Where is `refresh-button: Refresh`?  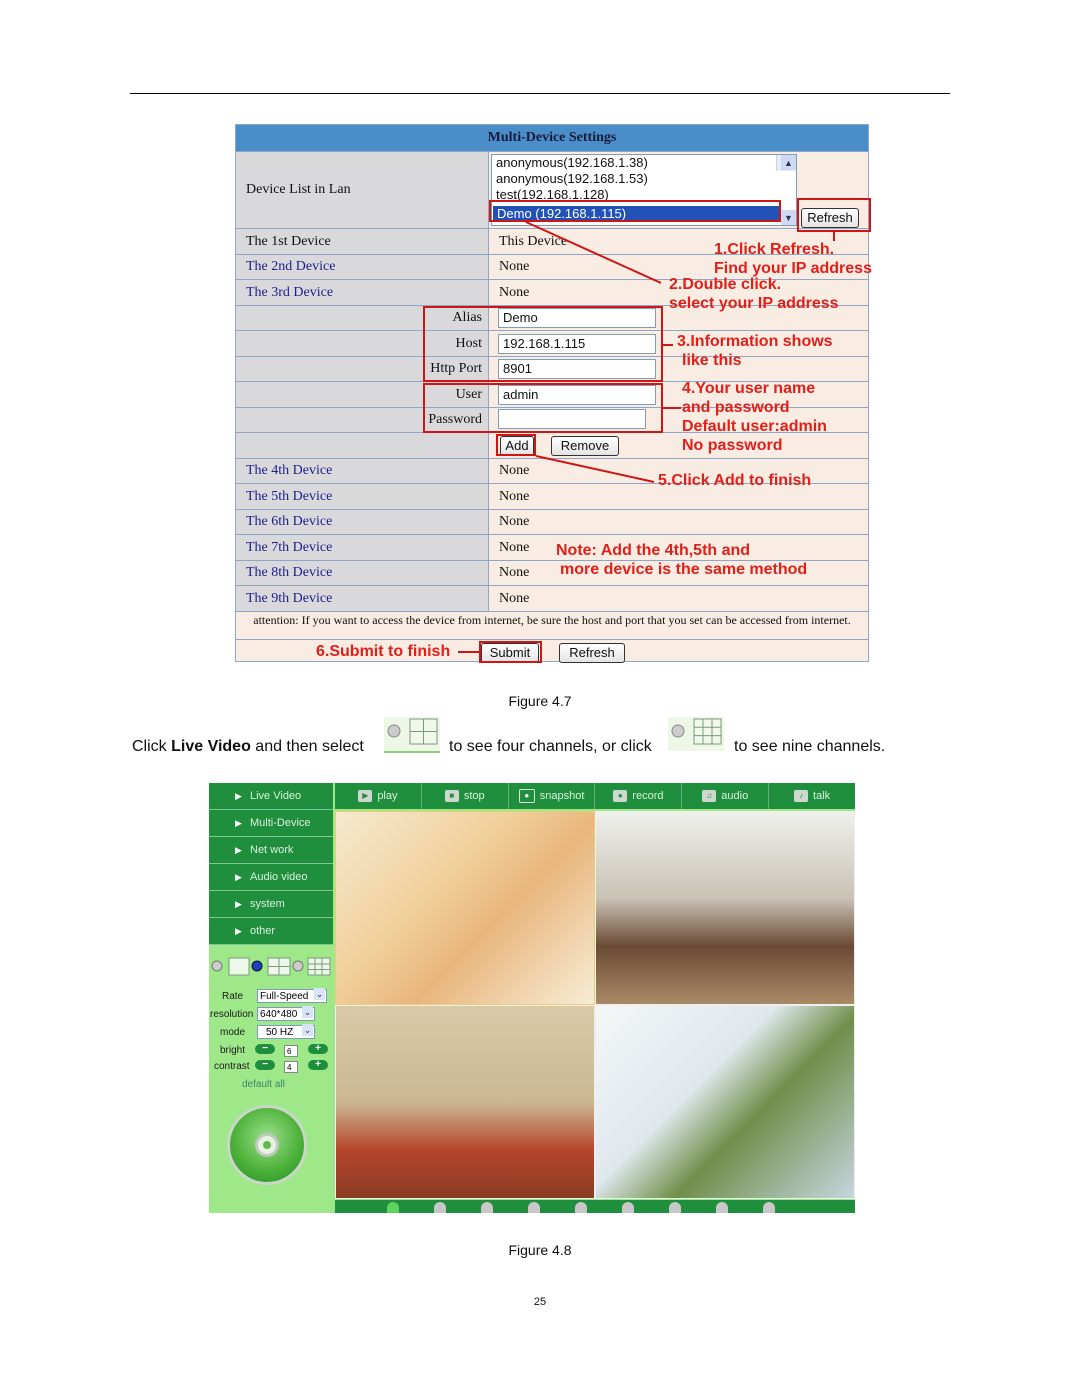
refresh-button: Refresh is located at coordinates (592, 653).